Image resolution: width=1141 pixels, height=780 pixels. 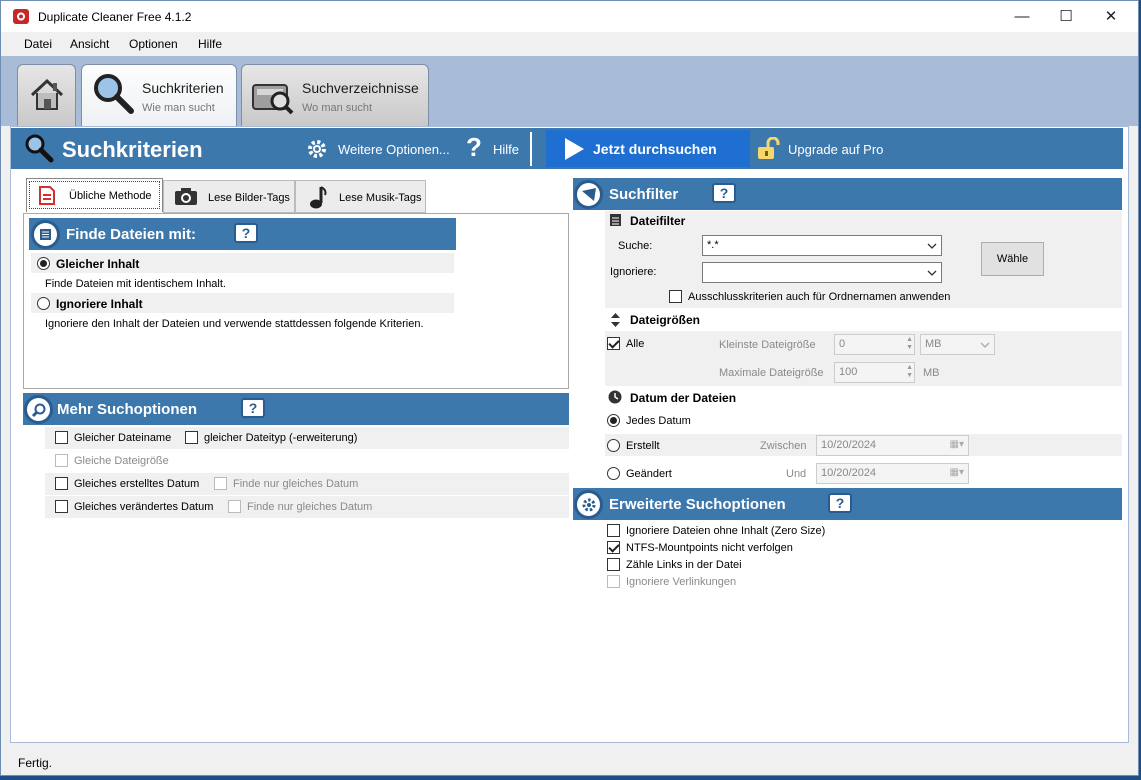 What do you see at coordinates (296, 484) in the screenshot?
I see `same-created-only-label: Finde nur gleiches Datum` at bounding box center [296, 484].